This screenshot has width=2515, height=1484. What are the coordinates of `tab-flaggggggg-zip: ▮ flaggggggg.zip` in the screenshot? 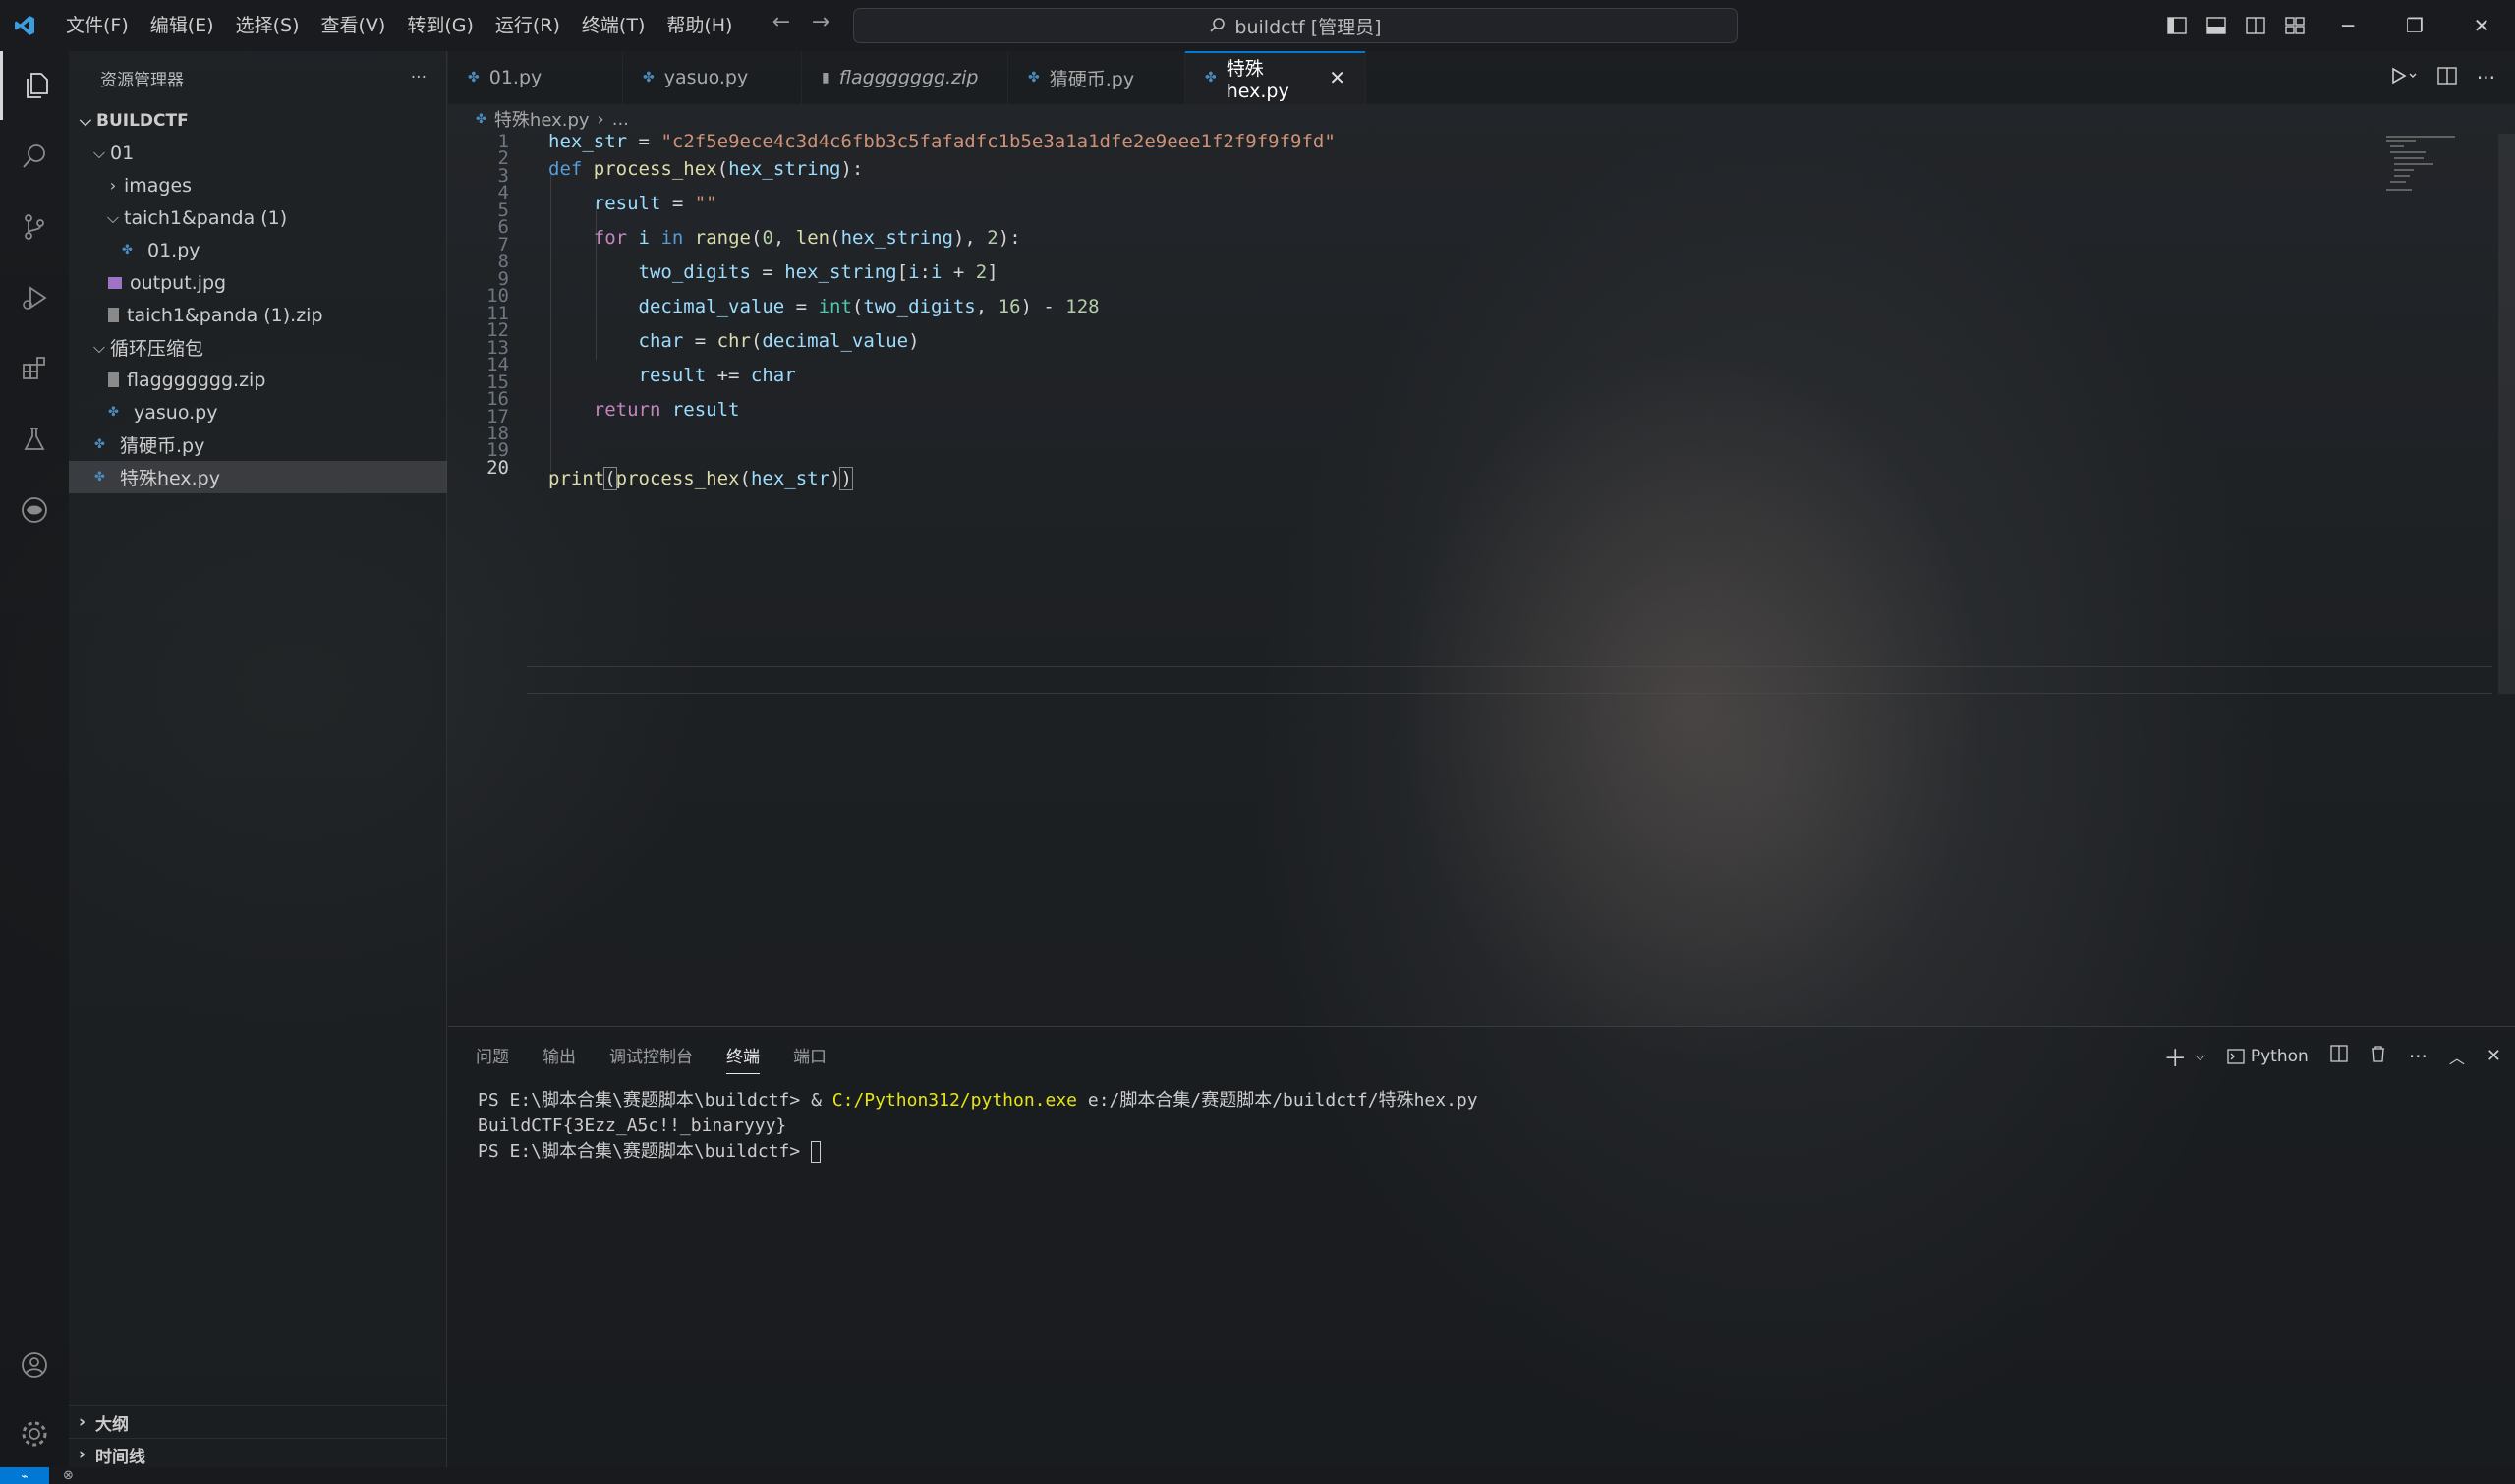 It's located at (905, 77).